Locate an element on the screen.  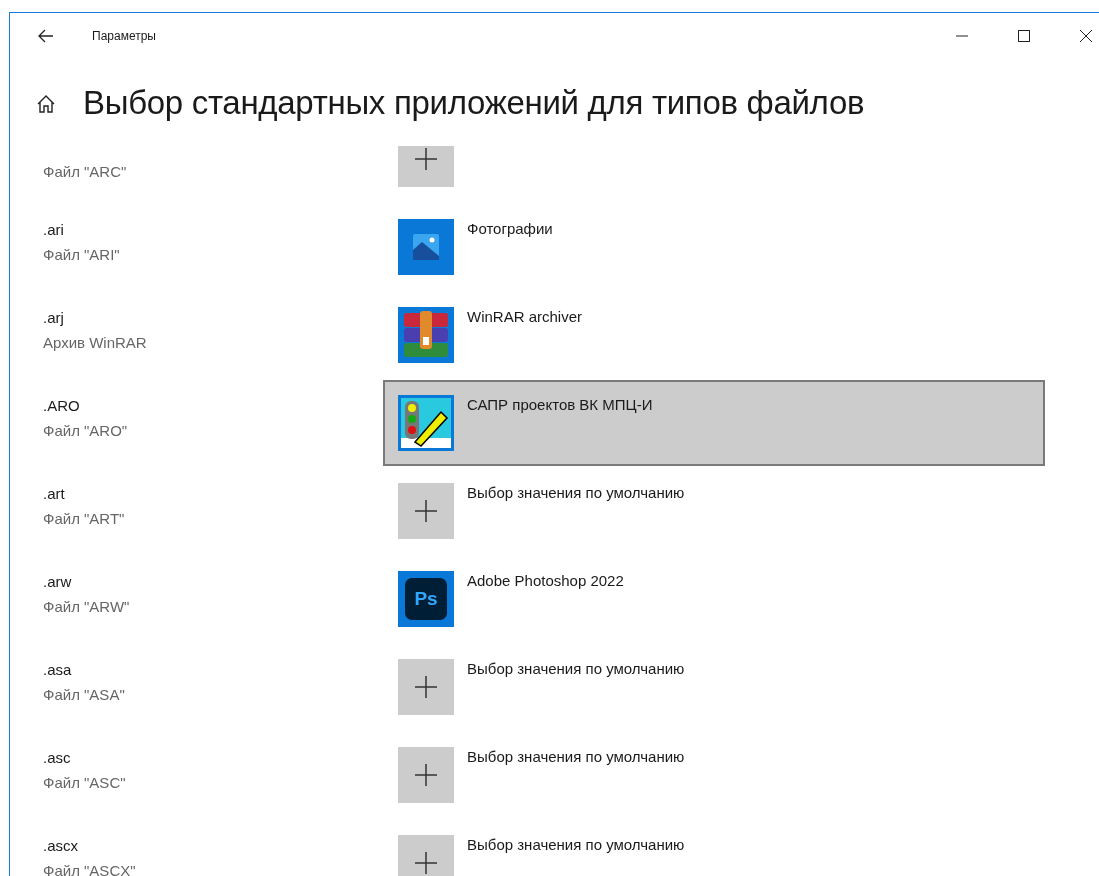
file-extension: .asc is located at coordinates (57, 758).